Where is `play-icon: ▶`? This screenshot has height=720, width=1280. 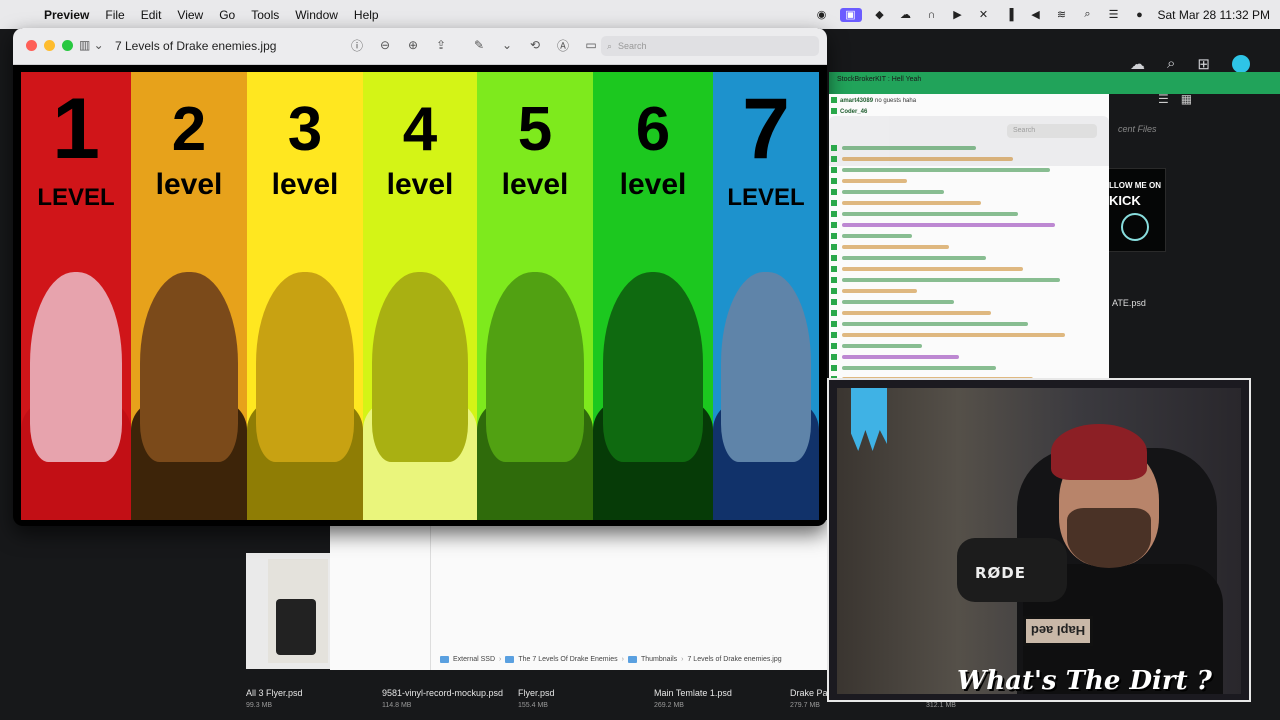
play-icon: ▶ is located at coordinates (958, 15).